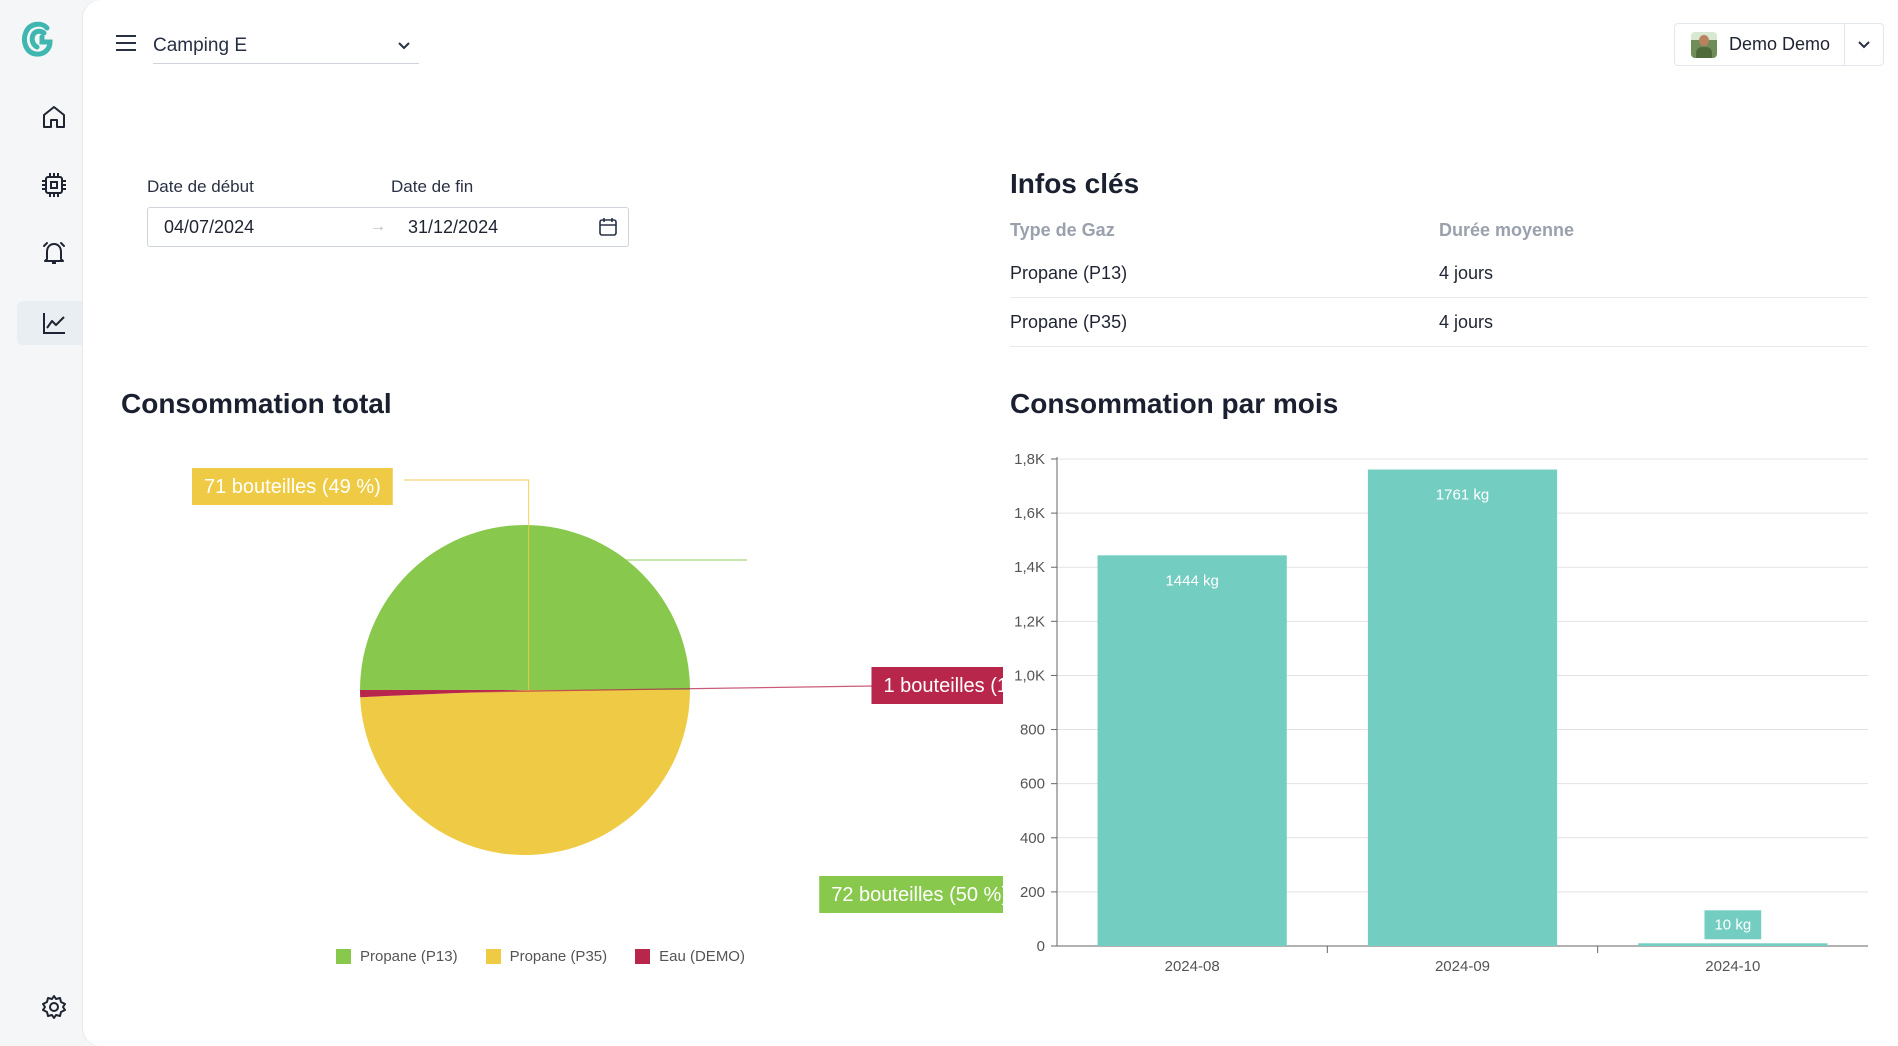  What do you see at coordinates (1462, 495) in the screenshot?
I see `bar-data-label: 1761 kg` at bounding box center [1462, 495].